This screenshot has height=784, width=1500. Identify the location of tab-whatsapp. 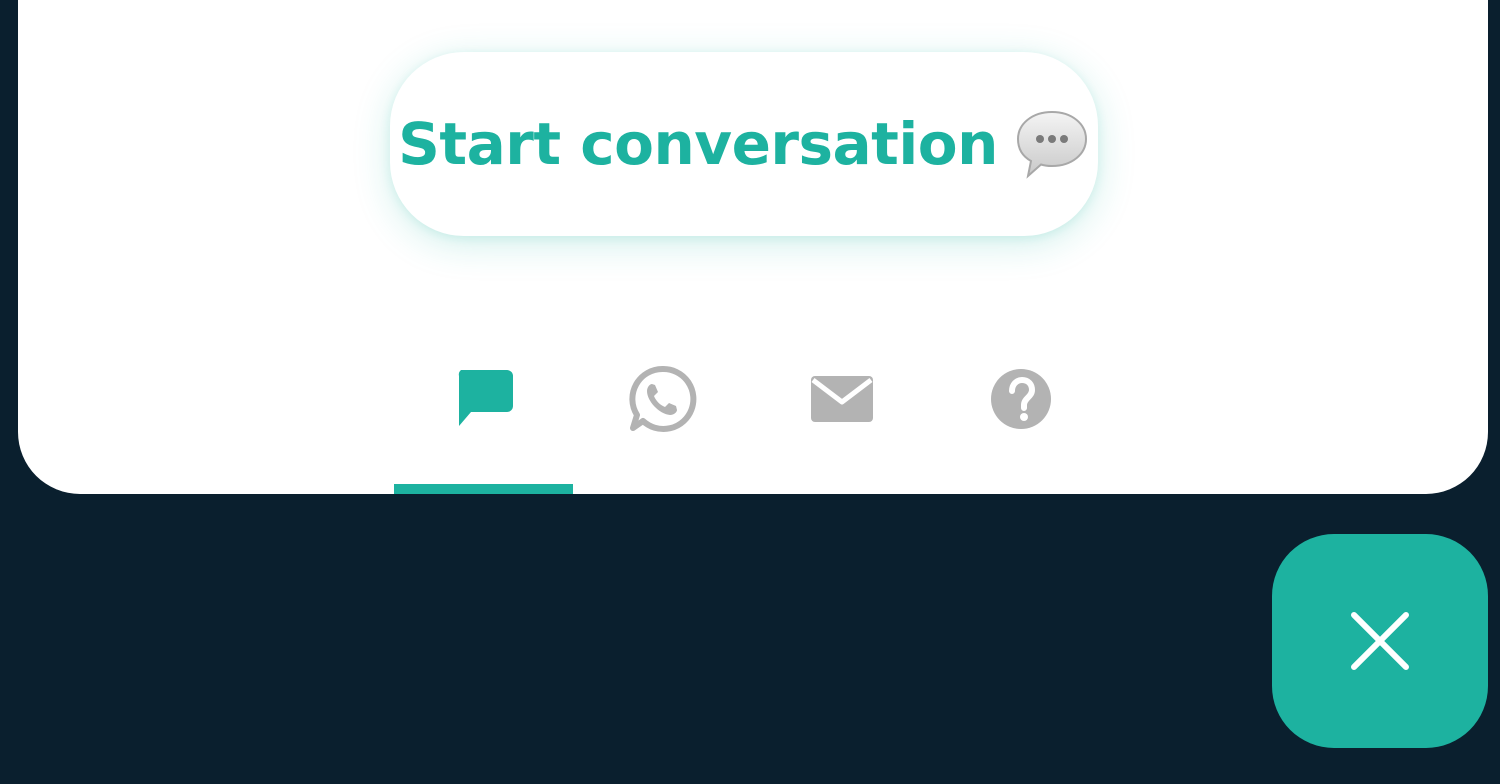
(662, 423).